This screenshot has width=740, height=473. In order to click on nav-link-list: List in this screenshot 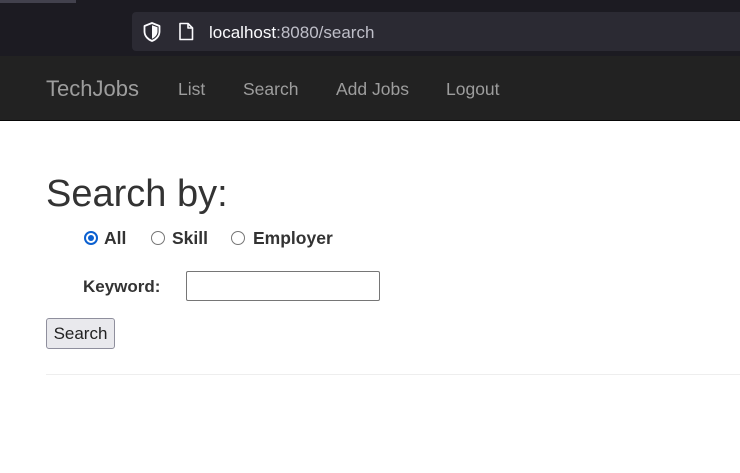, I will do `click(191, 89)`.